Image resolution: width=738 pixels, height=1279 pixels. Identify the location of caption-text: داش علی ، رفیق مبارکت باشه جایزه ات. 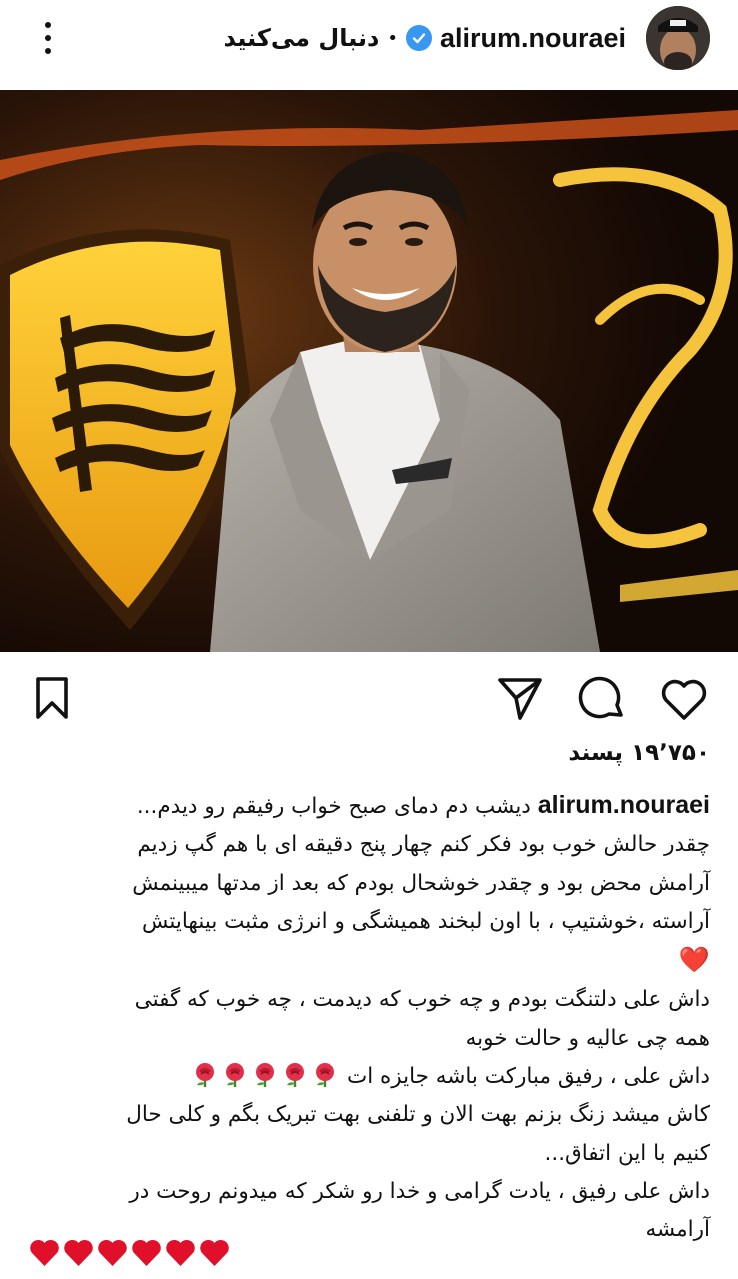
(528, 1077).